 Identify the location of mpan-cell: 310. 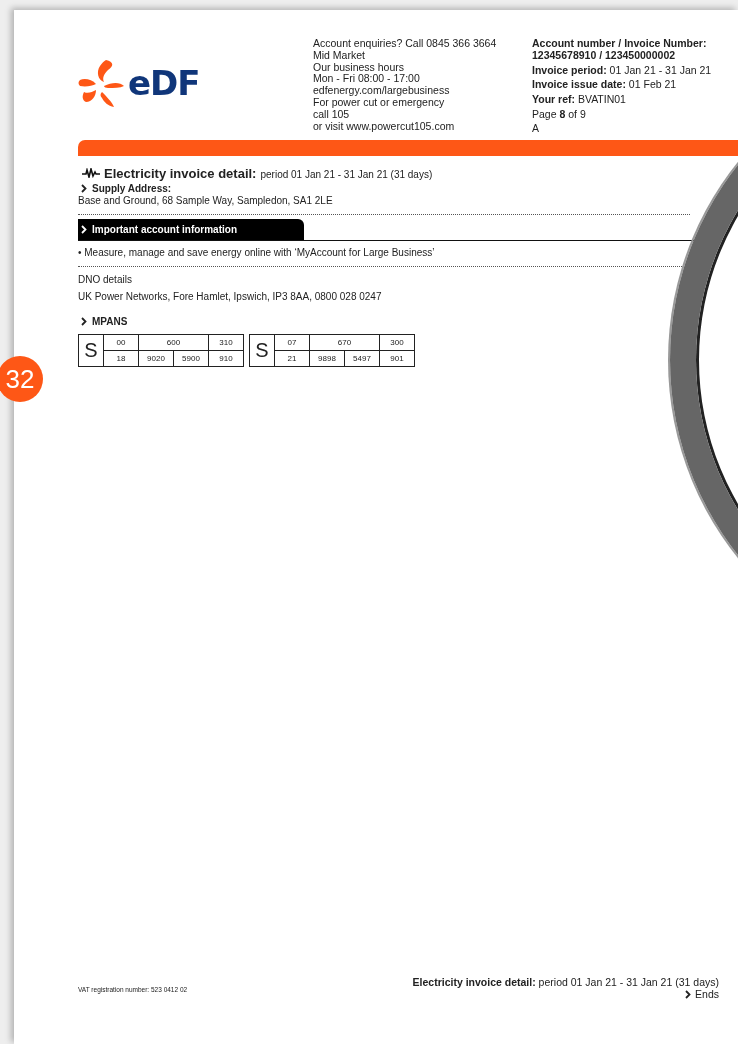
(226, 342).